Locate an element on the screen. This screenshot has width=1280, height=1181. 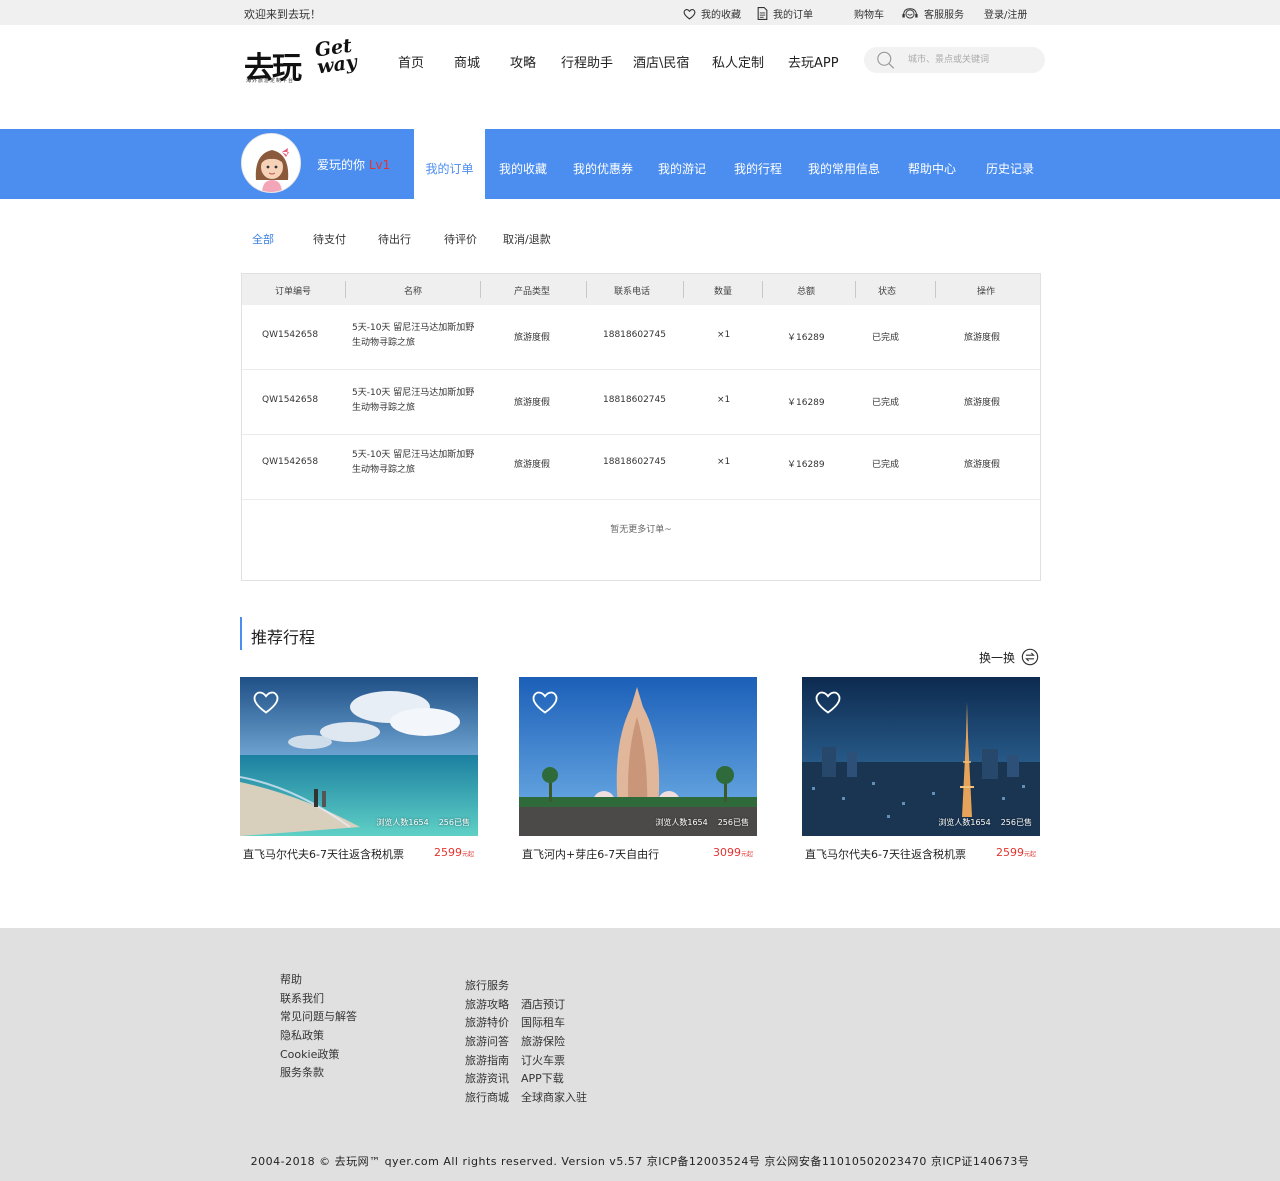
nav-home: 首页 is located at coordinates (411, 61).